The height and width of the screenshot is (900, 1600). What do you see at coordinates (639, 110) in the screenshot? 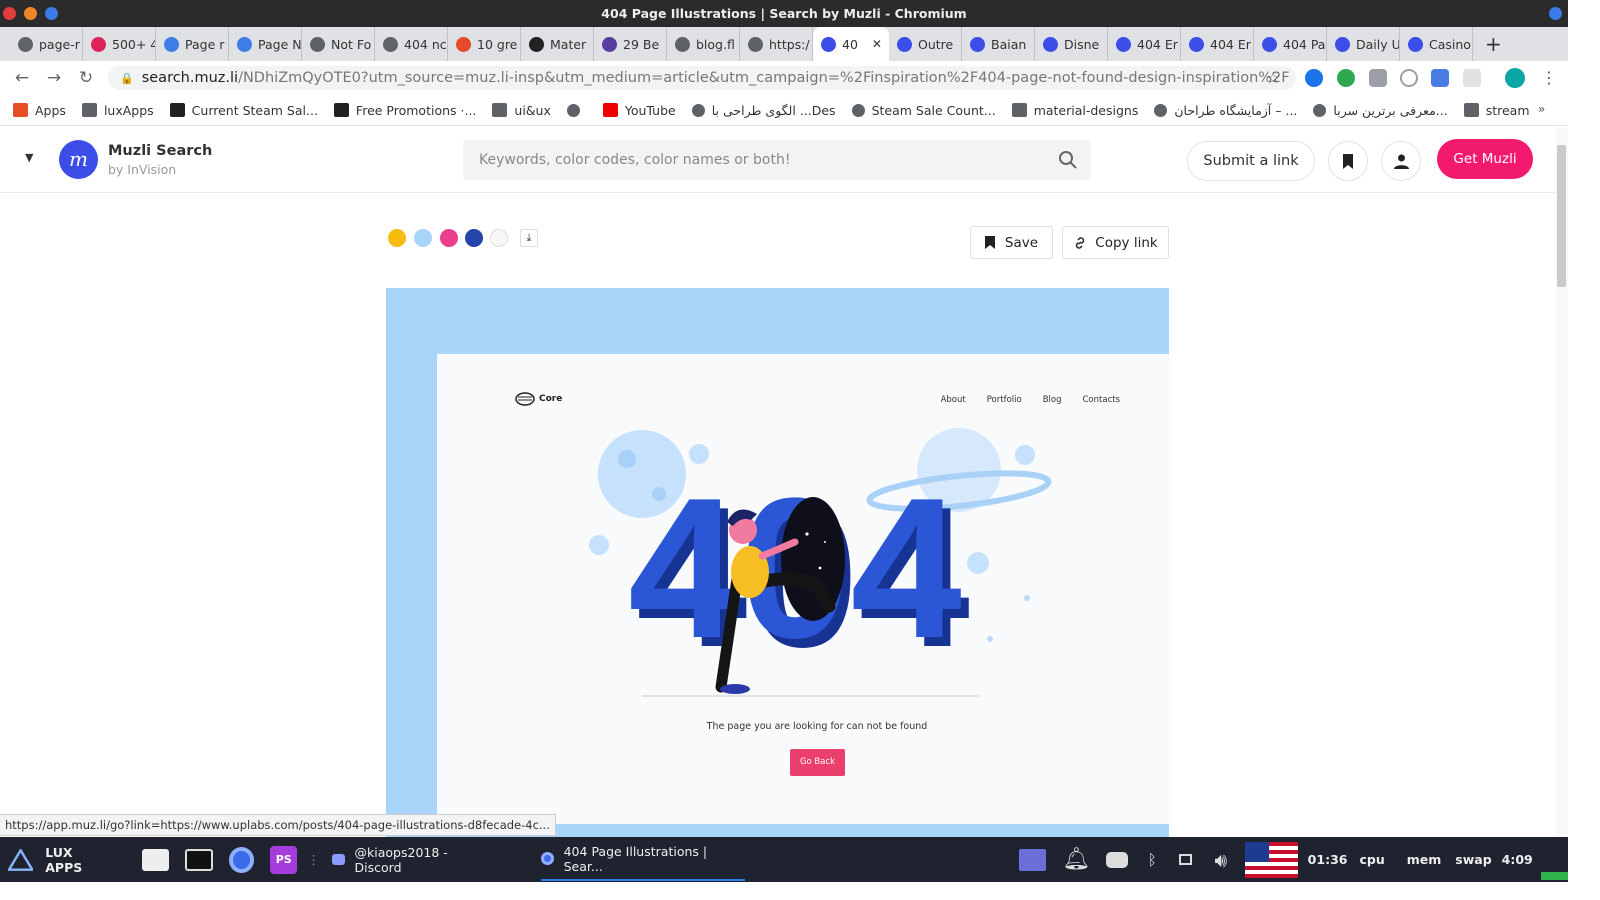
I see `bookmark-item: YouTube` at bounding box center [639, 110].